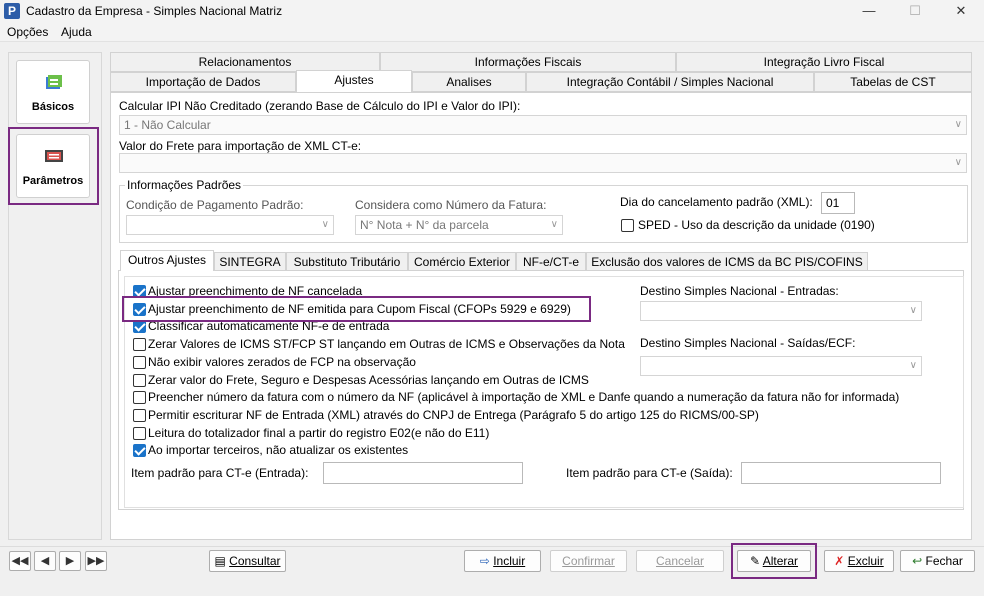 Image resolution: width=984 pixels, height=596 pixels. What do you see at coordinates (139, 450) in the screenshot?
I see `check-importar-terceiros` at bounding box center [139, 450].